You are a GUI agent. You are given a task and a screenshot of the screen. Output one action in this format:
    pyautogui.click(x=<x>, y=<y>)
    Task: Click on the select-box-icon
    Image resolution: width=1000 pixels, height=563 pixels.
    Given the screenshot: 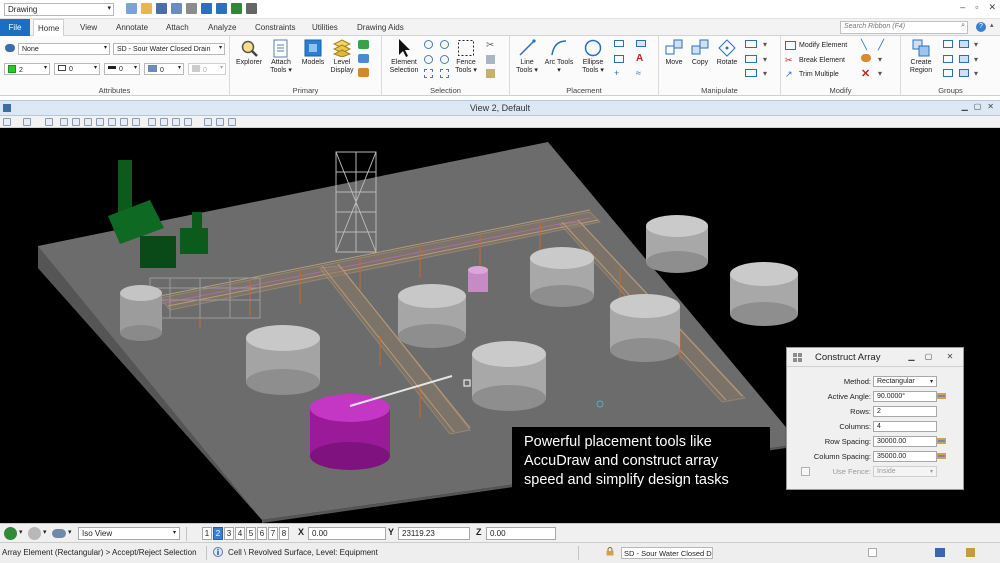 What is the action you would take?
    pyautogui.click(x=428, y=73)
    